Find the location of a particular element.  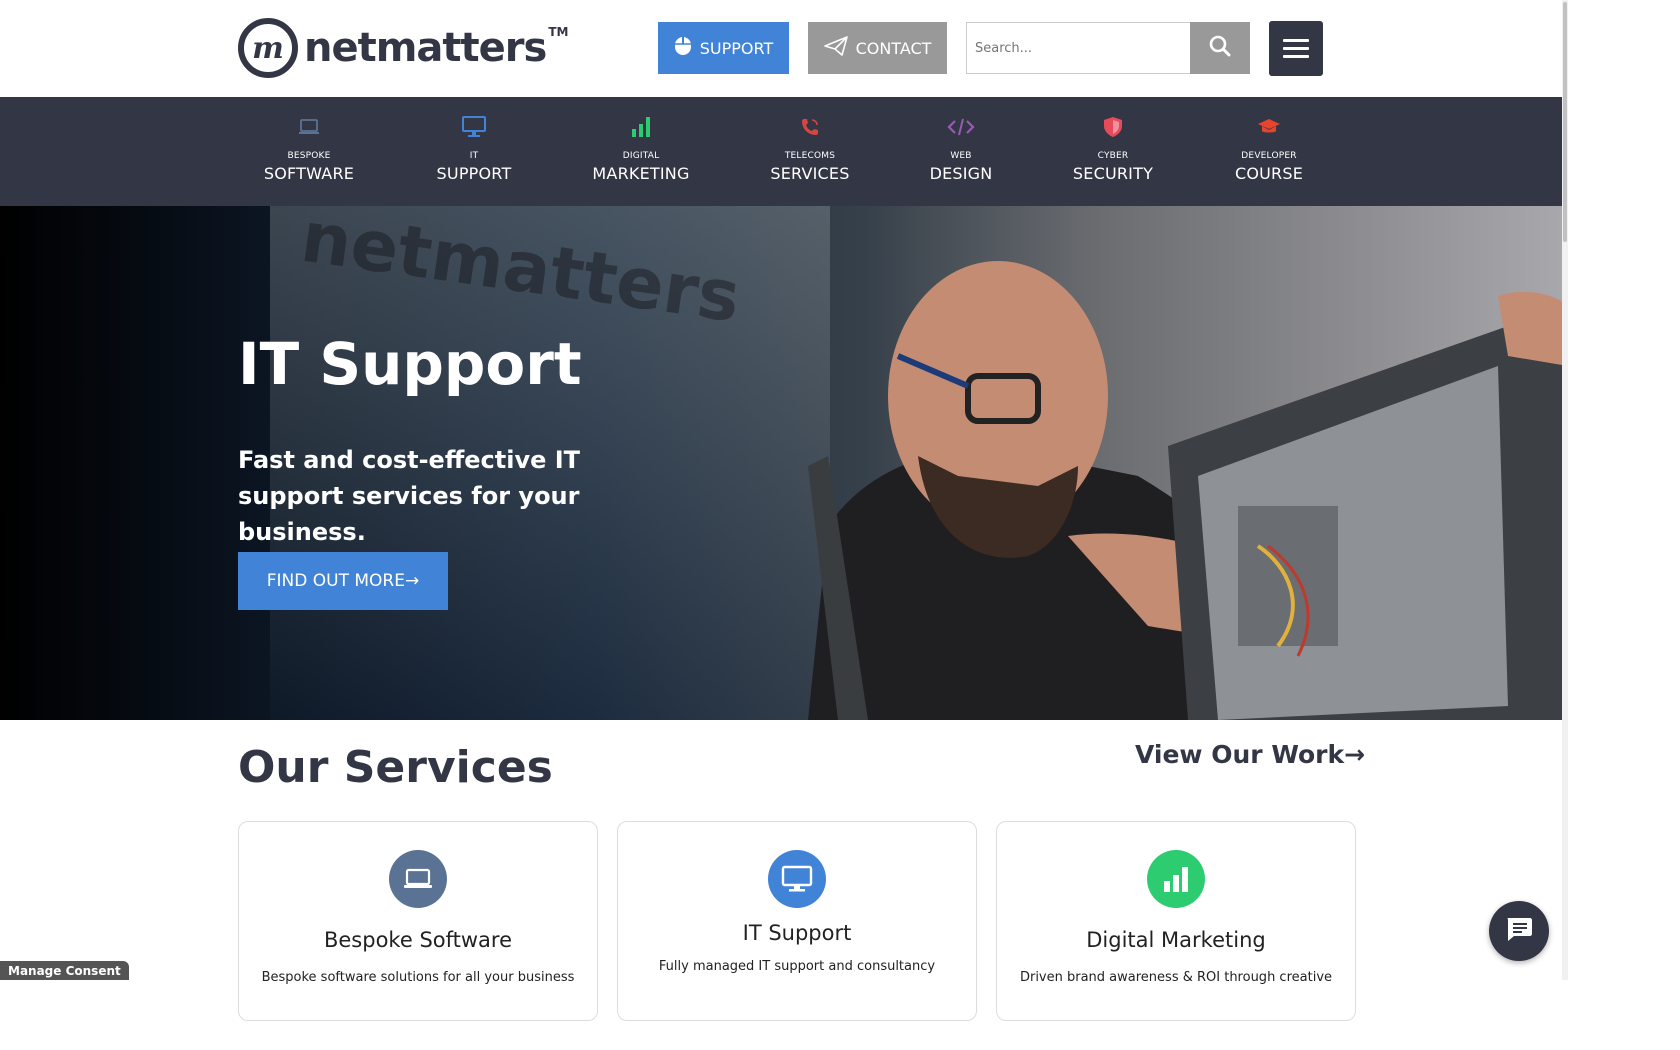

nav-small-label: DIGITAL is located at coordinates (641, 156).